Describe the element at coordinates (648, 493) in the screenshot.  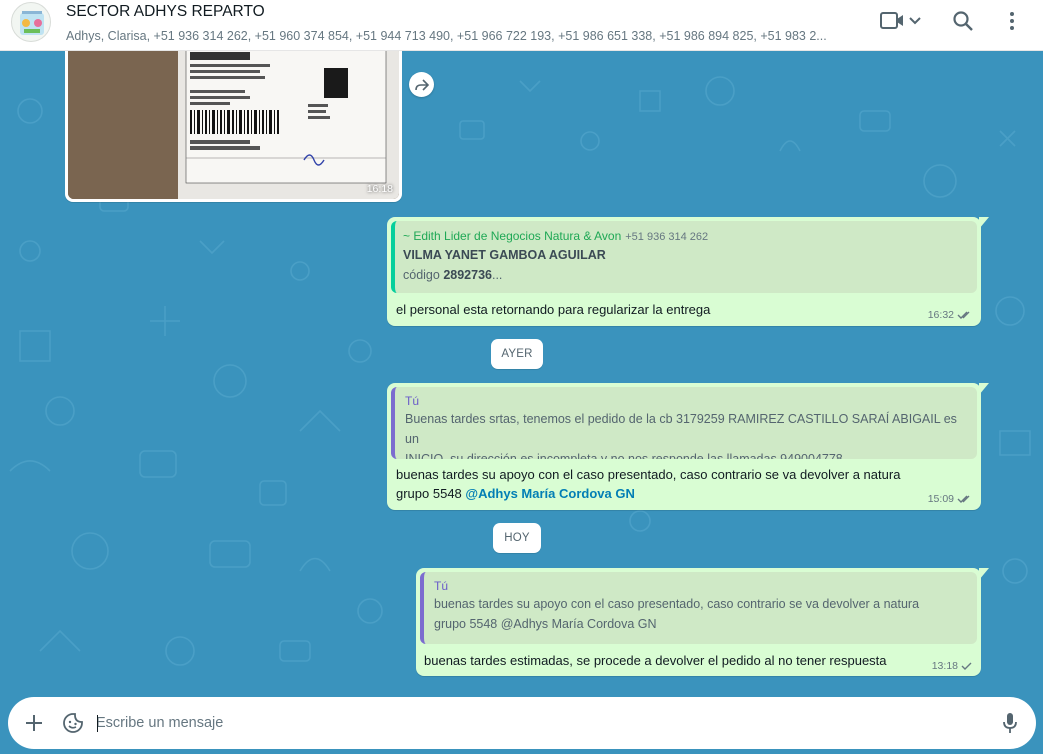
I see `message-line: grupo 5548 @Adhys María Cordova GN` at that location.